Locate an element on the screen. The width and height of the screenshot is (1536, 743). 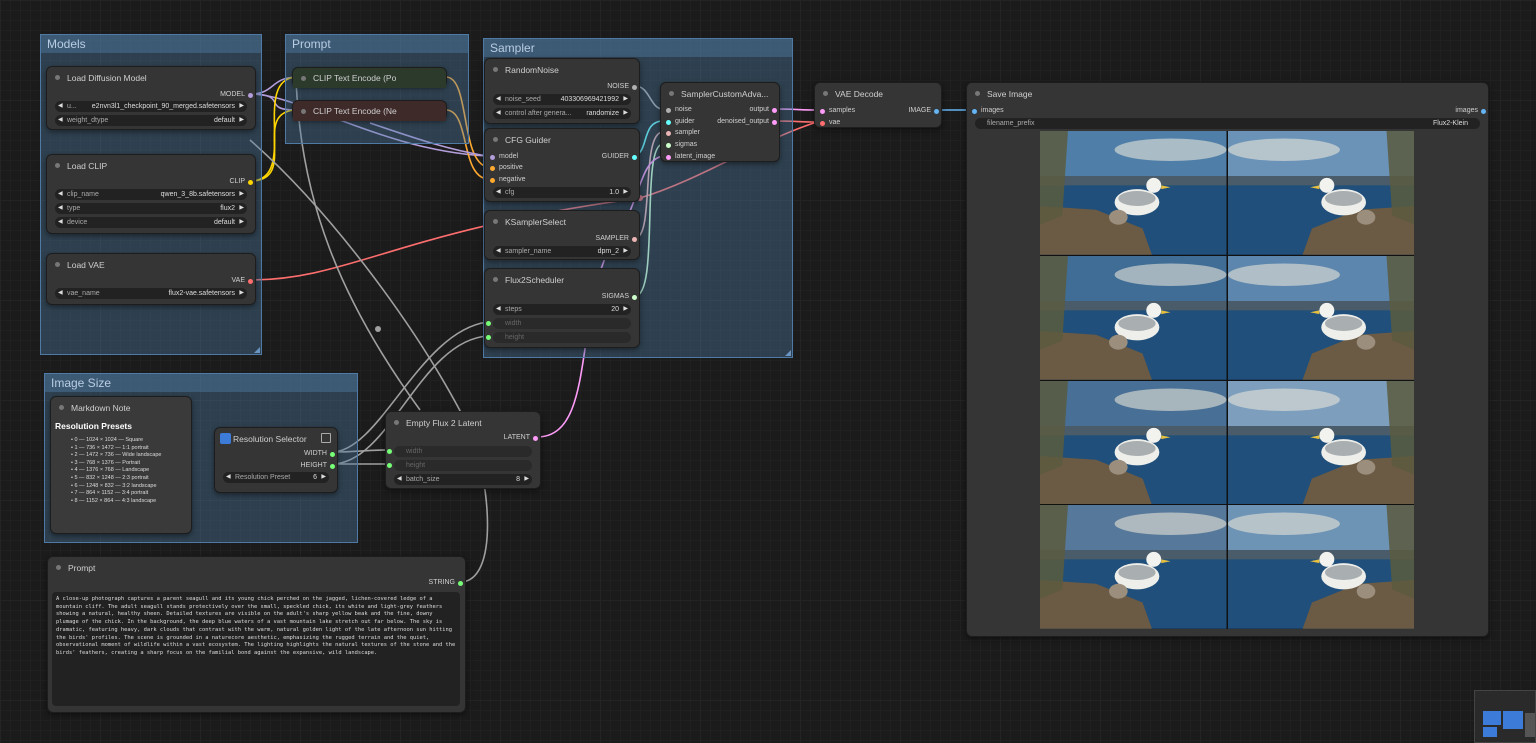
node-clip-text-encode-positive: CLIP Text Encode (Po is located at coordinates (369, 77).